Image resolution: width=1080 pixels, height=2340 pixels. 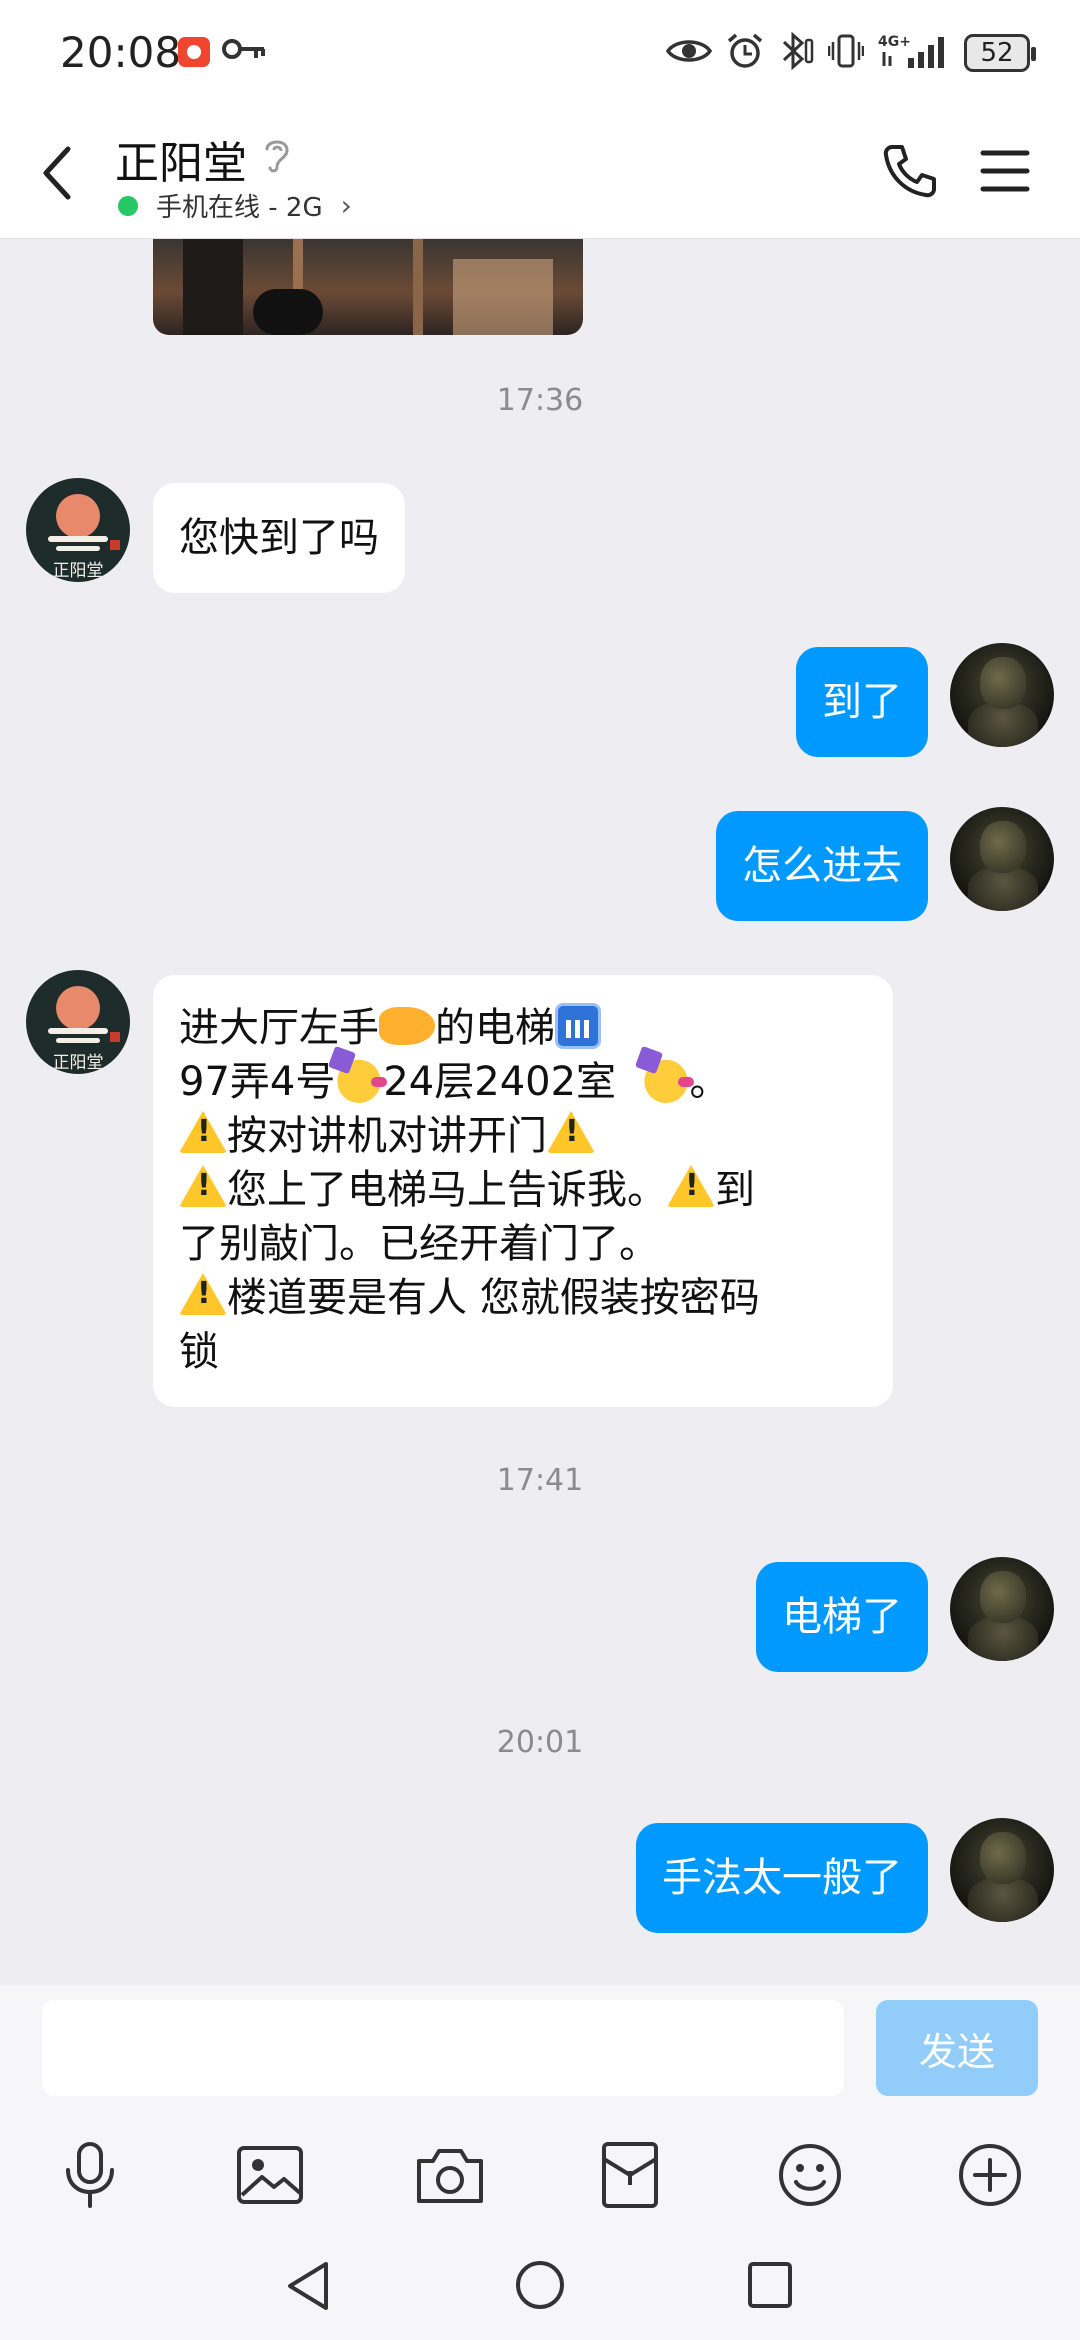 I want to click on phone-icon, so click(x=910, y=173).